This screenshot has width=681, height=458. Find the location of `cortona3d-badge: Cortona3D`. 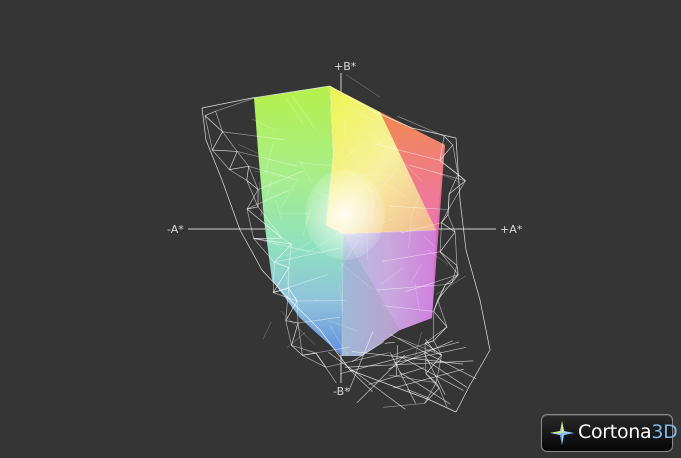

cortona3d-badge: Cortona3D is located at coordinates (609, 433).